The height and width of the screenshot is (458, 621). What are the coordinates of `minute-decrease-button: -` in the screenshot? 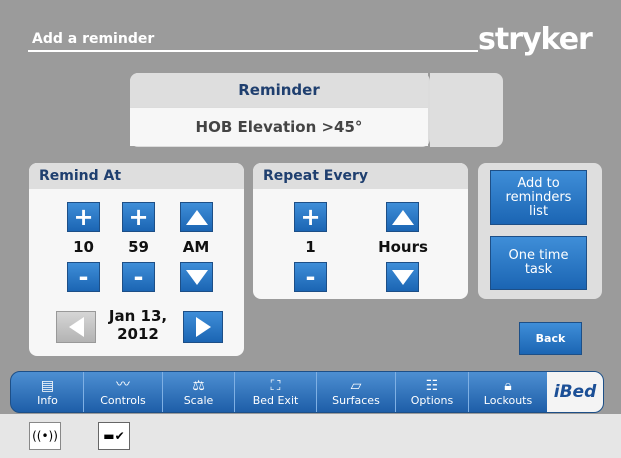 It's located at (138, 277).